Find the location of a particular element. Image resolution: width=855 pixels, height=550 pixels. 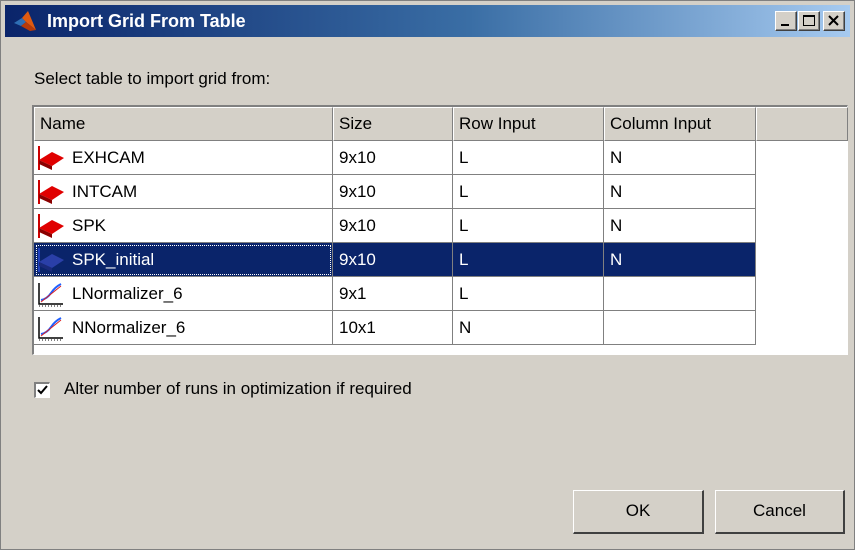

minimize-icon is located at coordinates (785, 25).